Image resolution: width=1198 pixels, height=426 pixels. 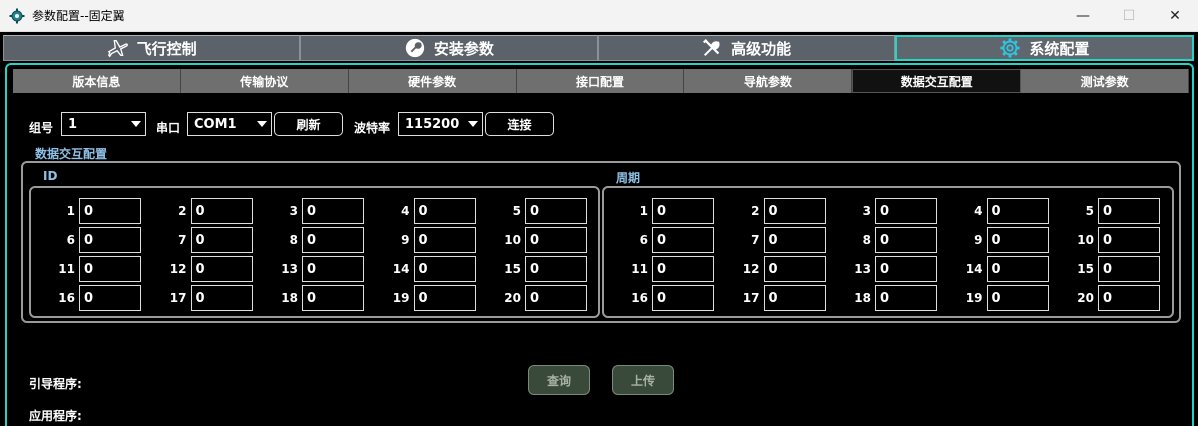 I want to click on id-row-number: 9, so click(x=405, y=240).